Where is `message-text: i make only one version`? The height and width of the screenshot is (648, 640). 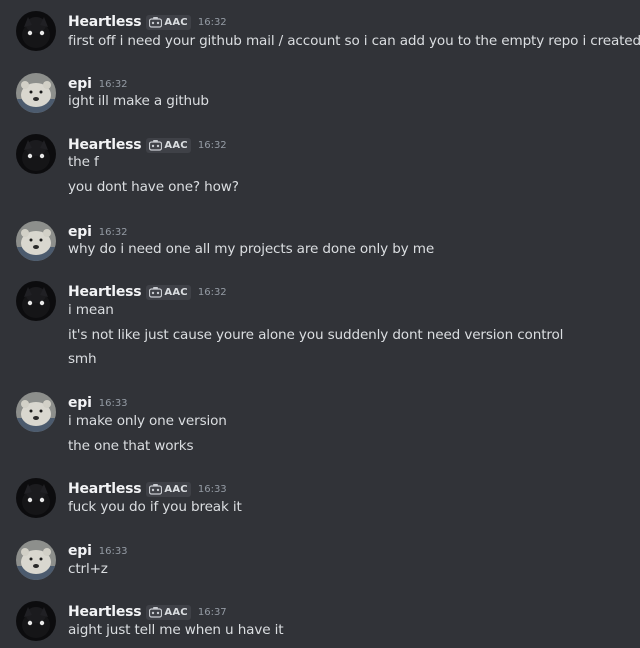
message-text: i make only one version is located at coordinates (147, 421).